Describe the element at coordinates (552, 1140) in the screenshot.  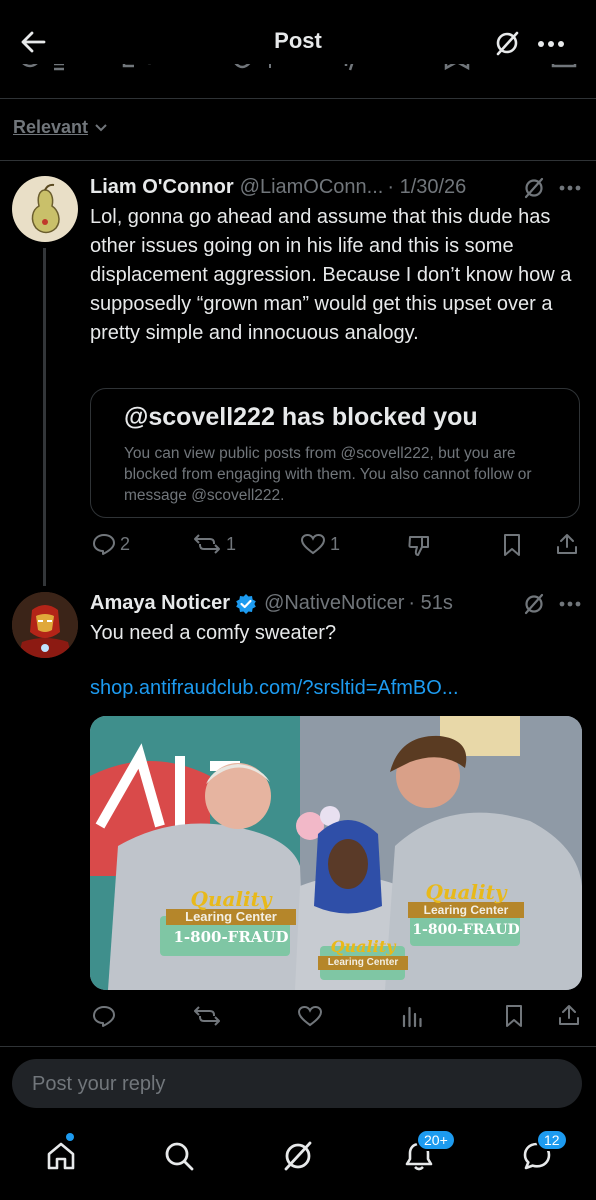
I see `messages-badge: 12` at that location.